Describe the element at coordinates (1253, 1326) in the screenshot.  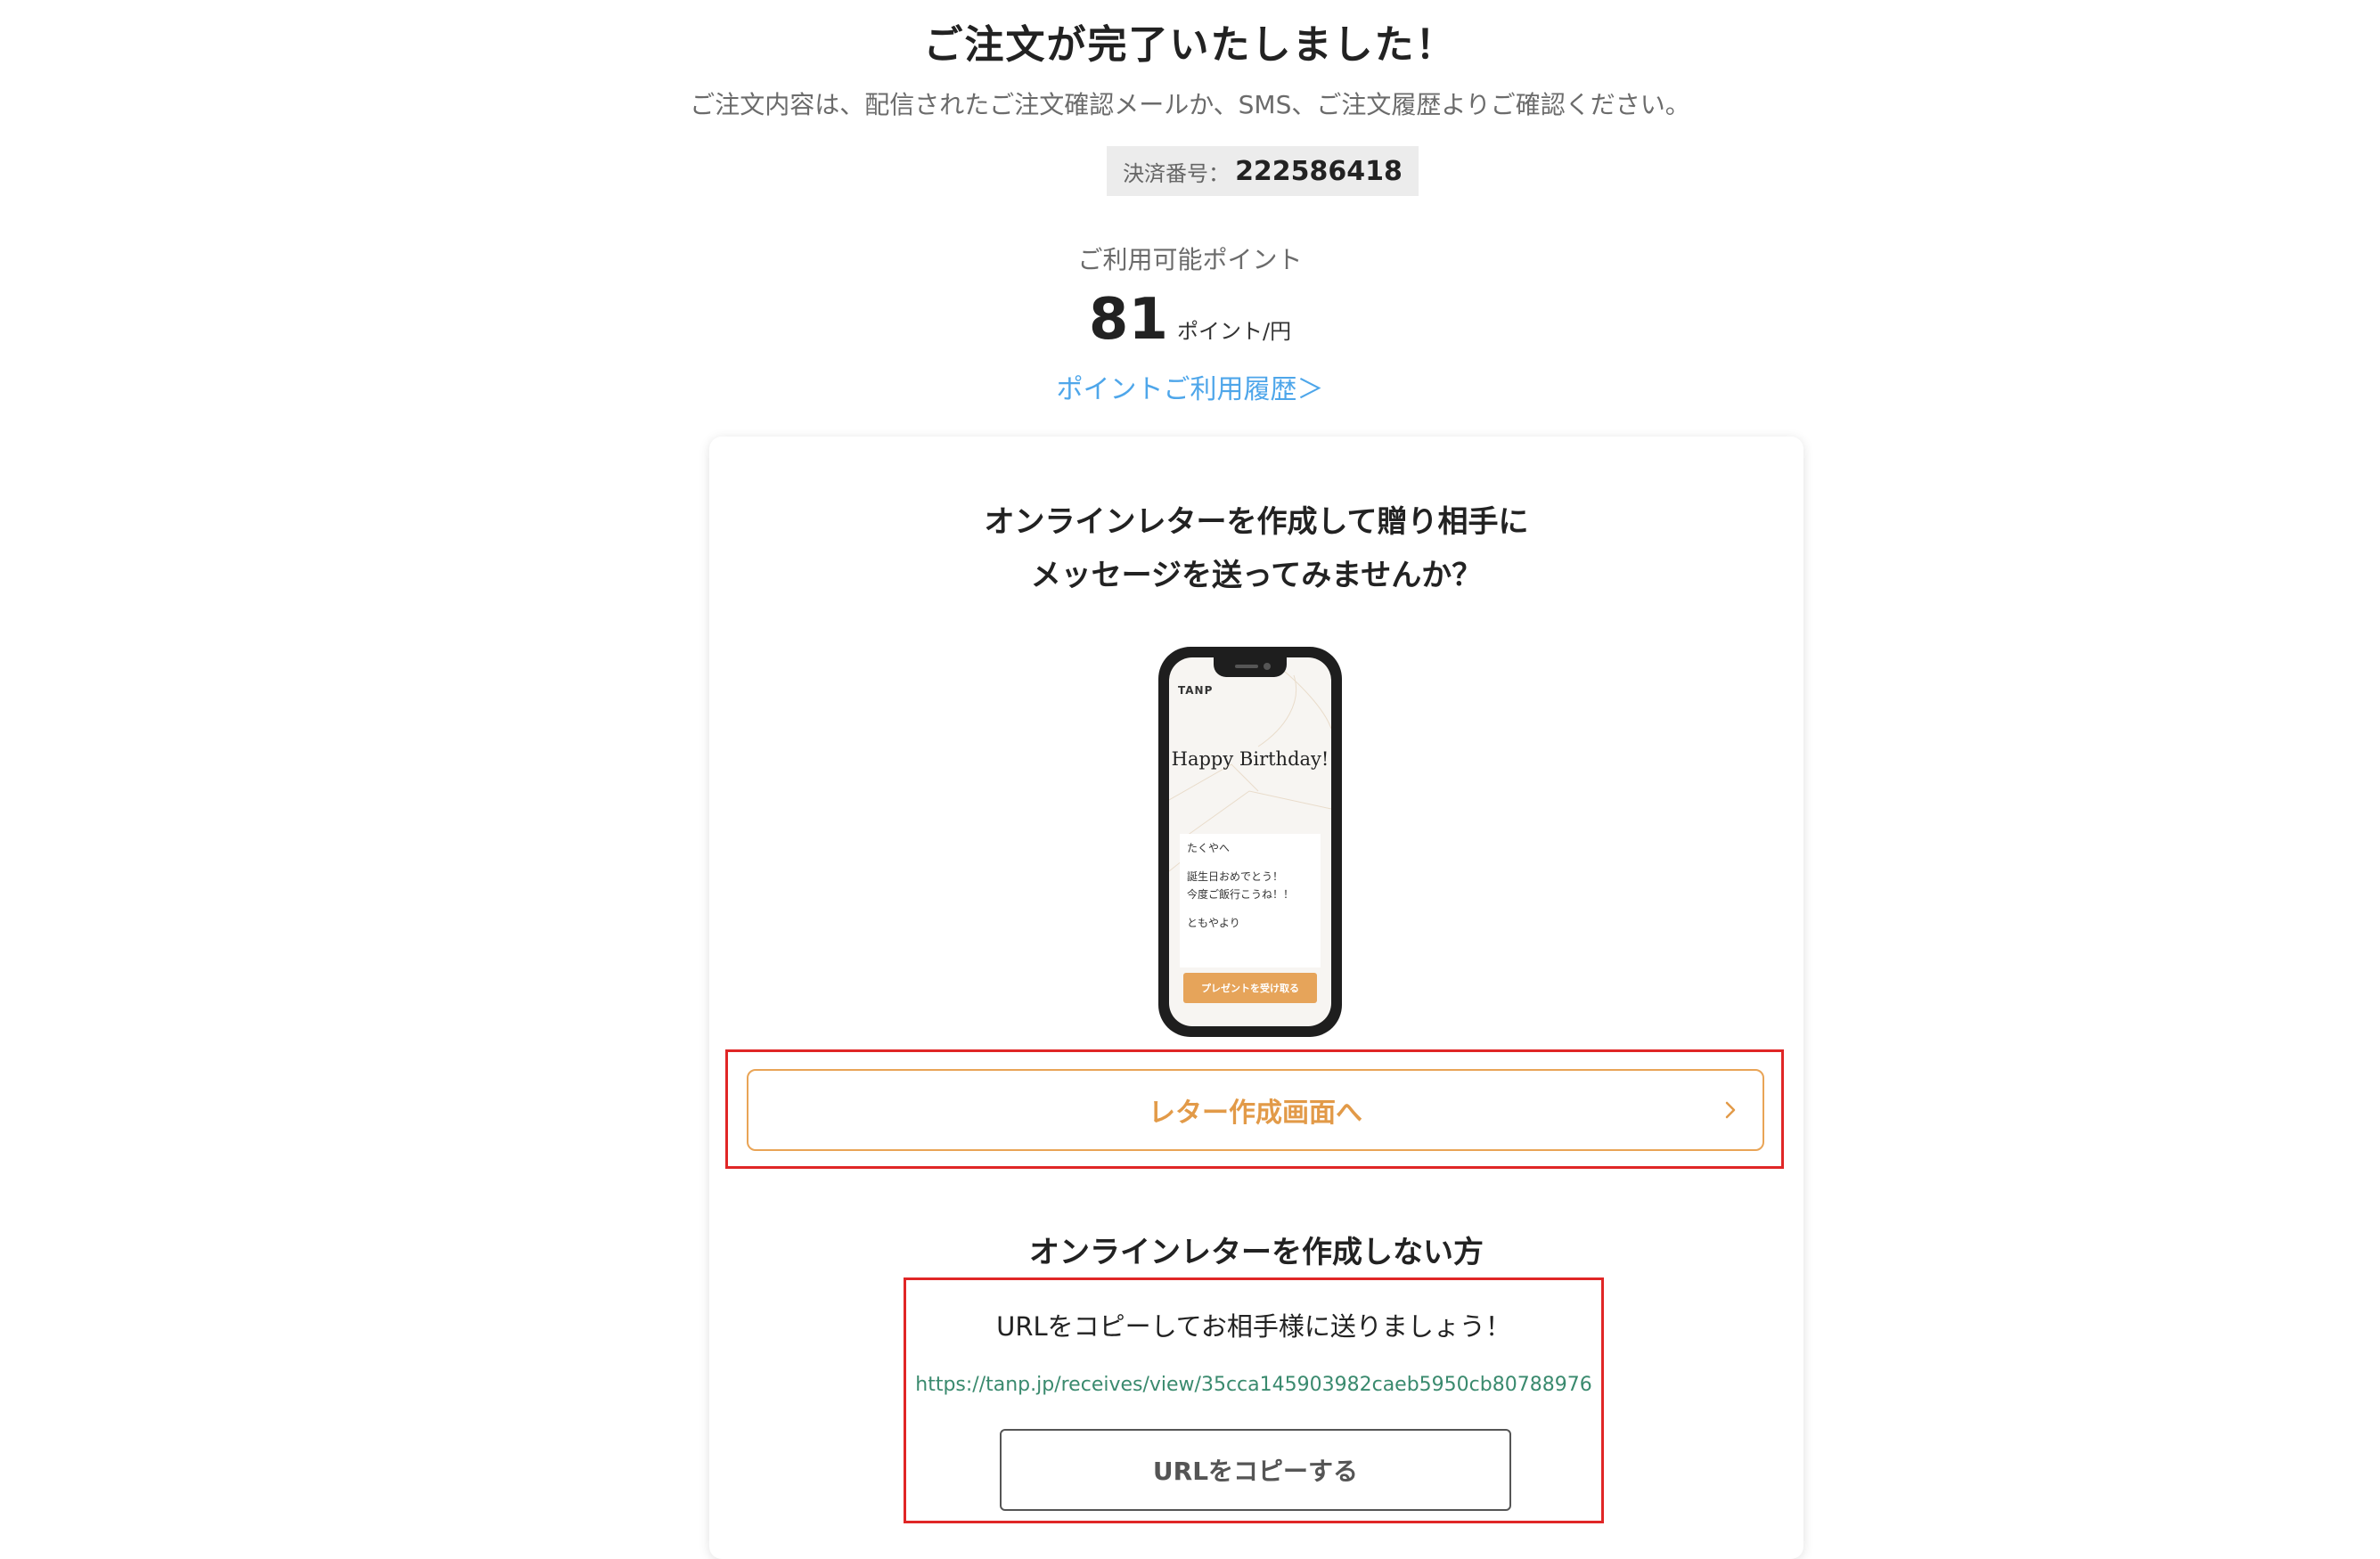
I see `url-copy-prompt: URLをコピーしてお相手様に送りましょう！` at that location.